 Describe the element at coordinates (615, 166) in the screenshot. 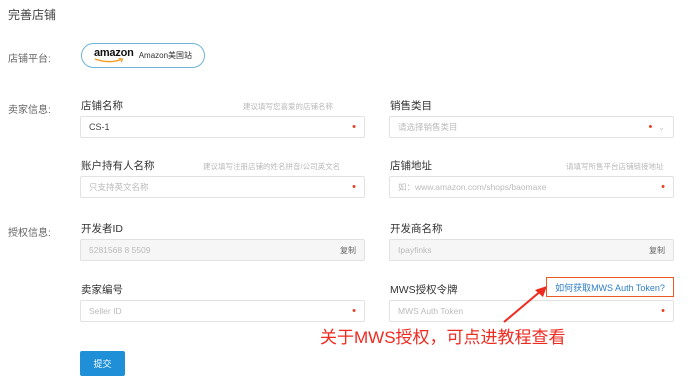

I see `shop-url-hint: 请填写所售平台店铺链接地址` at that location.